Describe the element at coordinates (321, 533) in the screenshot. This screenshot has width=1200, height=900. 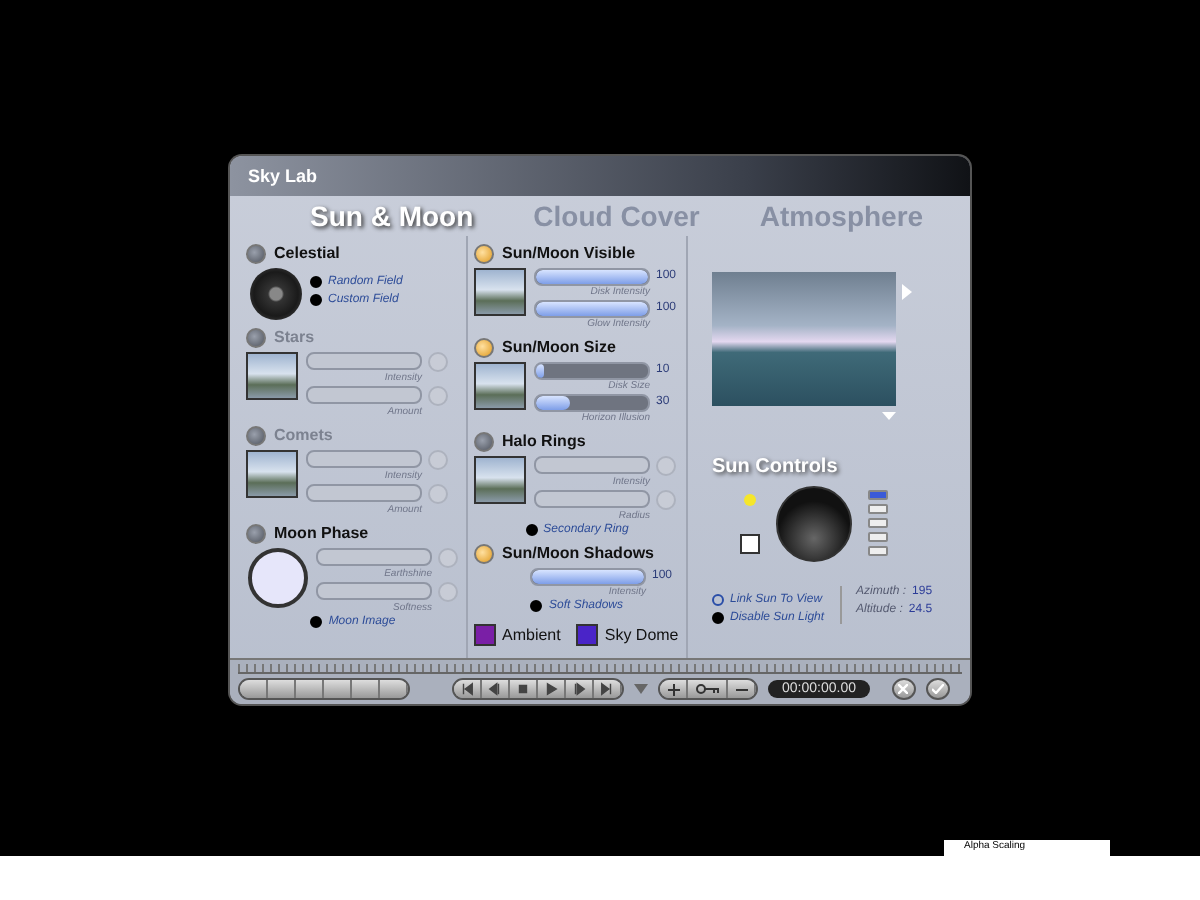
I see `section-title: Moon Phase` at that location.